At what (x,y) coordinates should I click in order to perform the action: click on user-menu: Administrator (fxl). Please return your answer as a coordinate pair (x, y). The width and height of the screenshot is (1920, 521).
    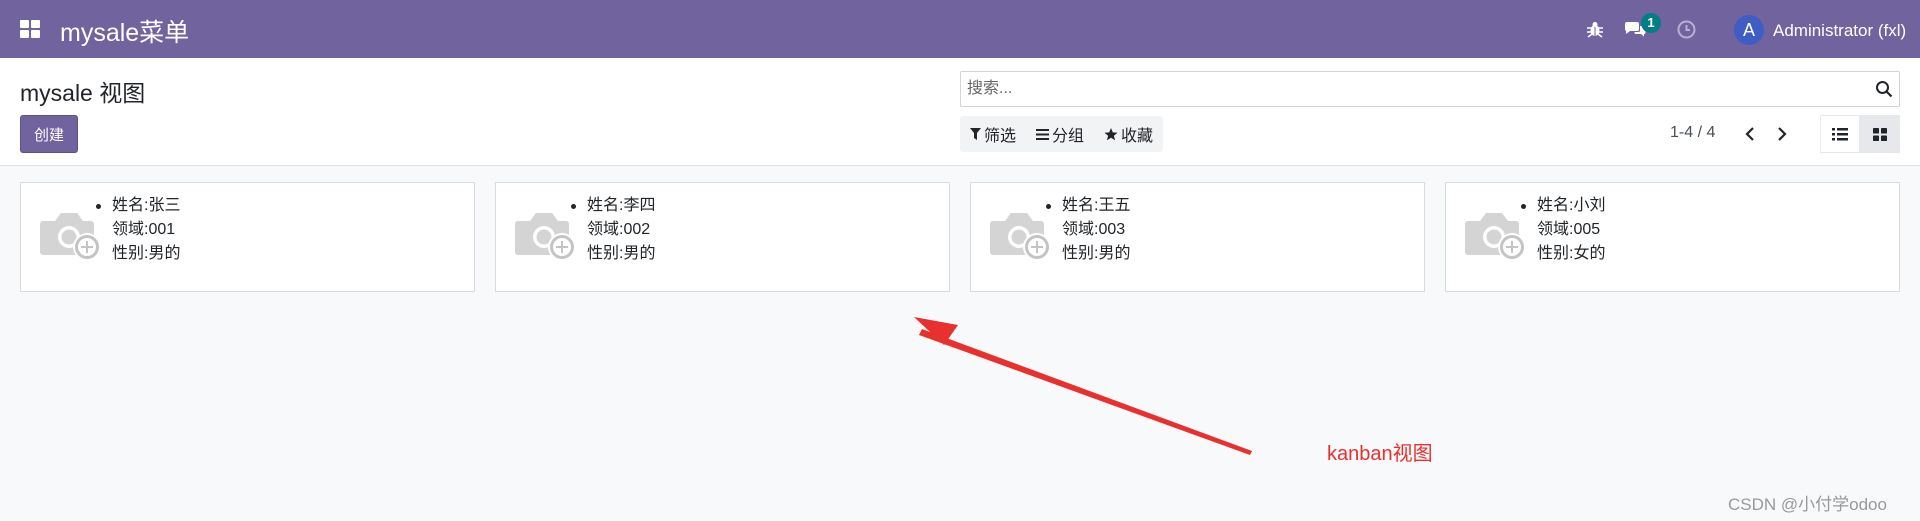
    Looking at the image, I should click on (1839, 31).